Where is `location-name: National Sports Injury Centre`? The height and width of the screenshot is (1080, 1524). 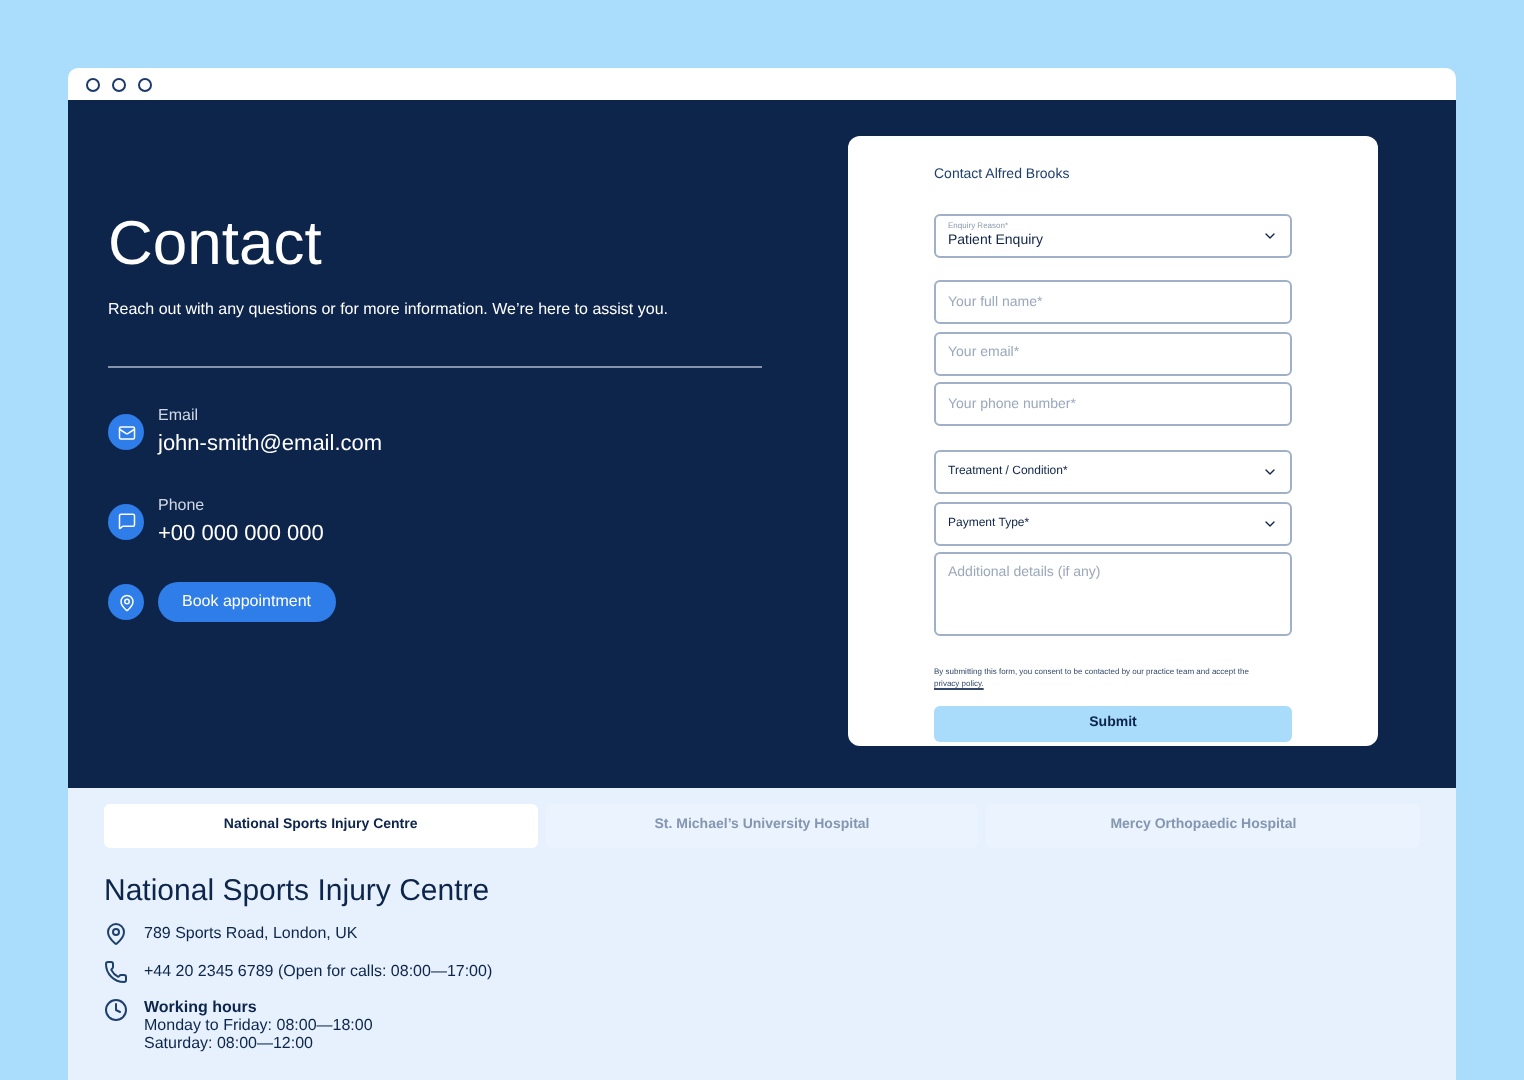
location-name: National Sports Injury Centre is located at coordinates (298, 892).